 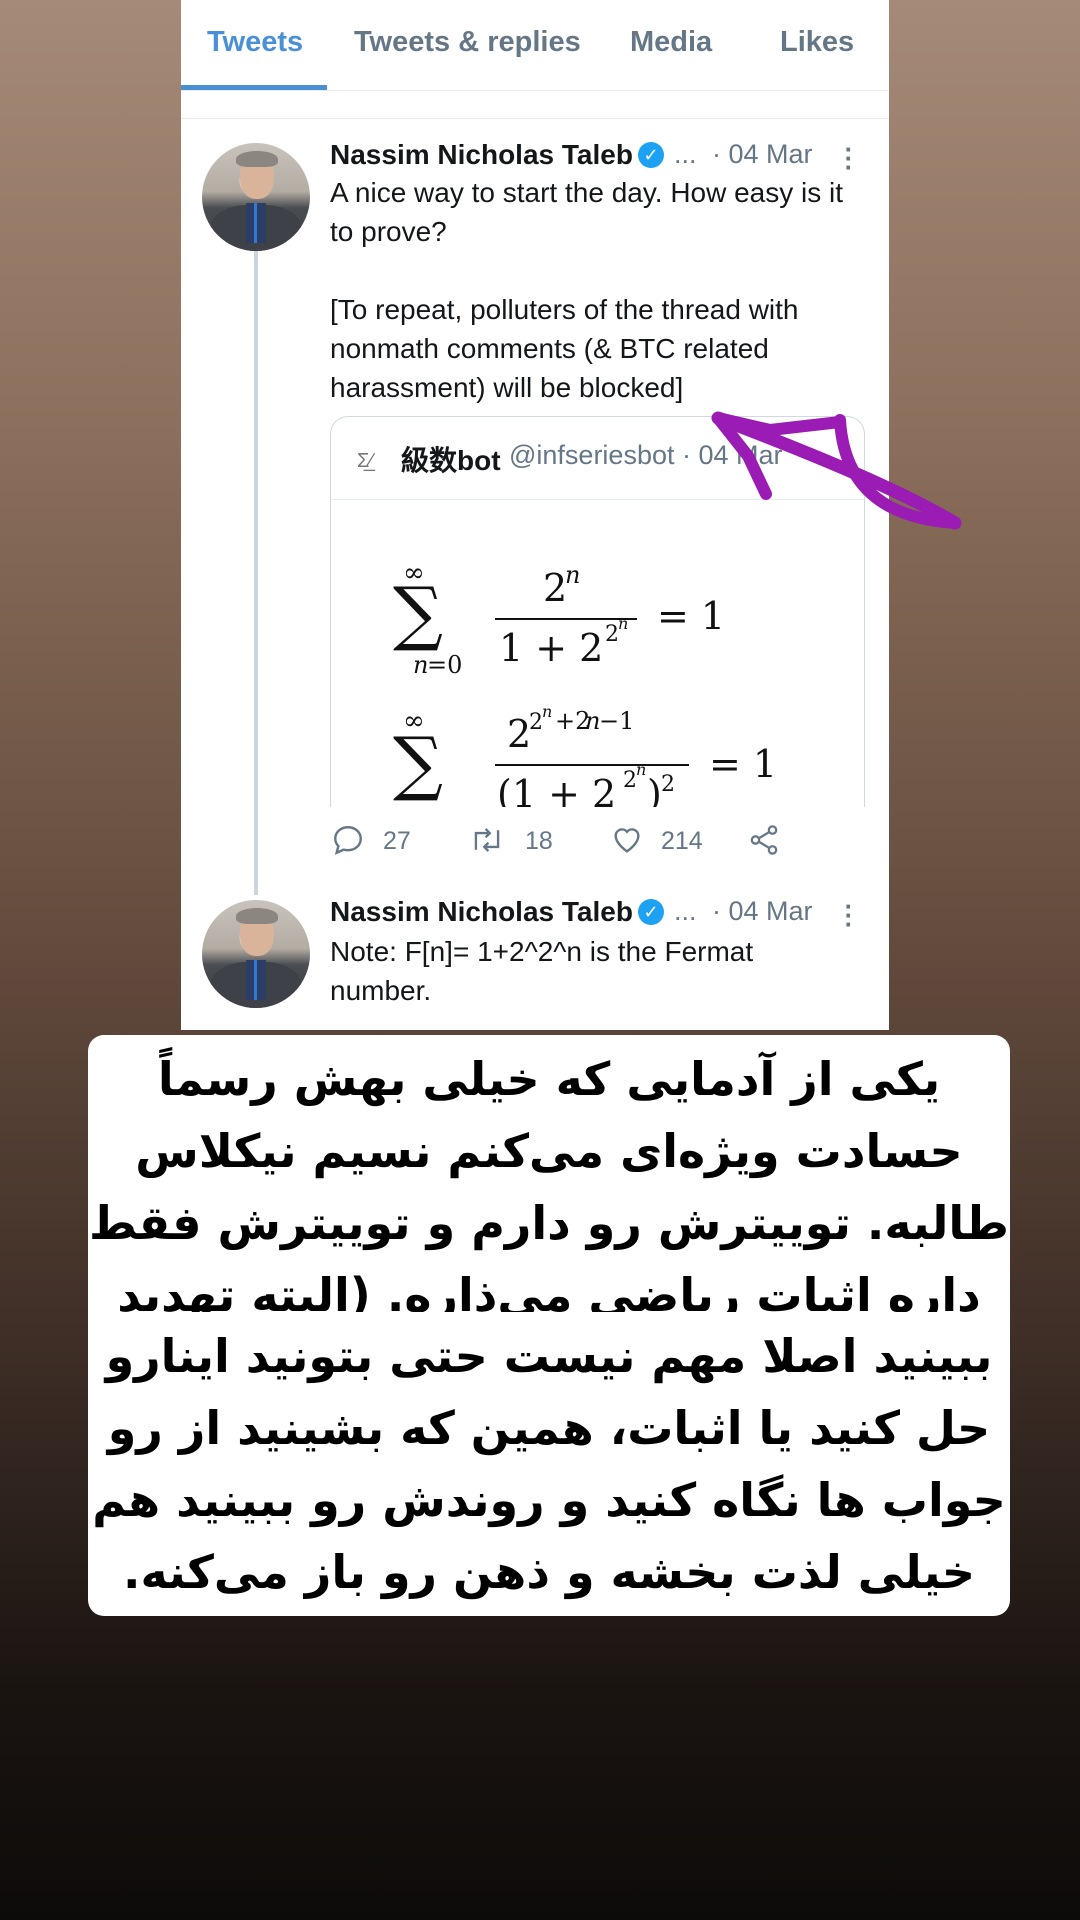 I want to click on retweet-icon, so click(x=487, y=840).